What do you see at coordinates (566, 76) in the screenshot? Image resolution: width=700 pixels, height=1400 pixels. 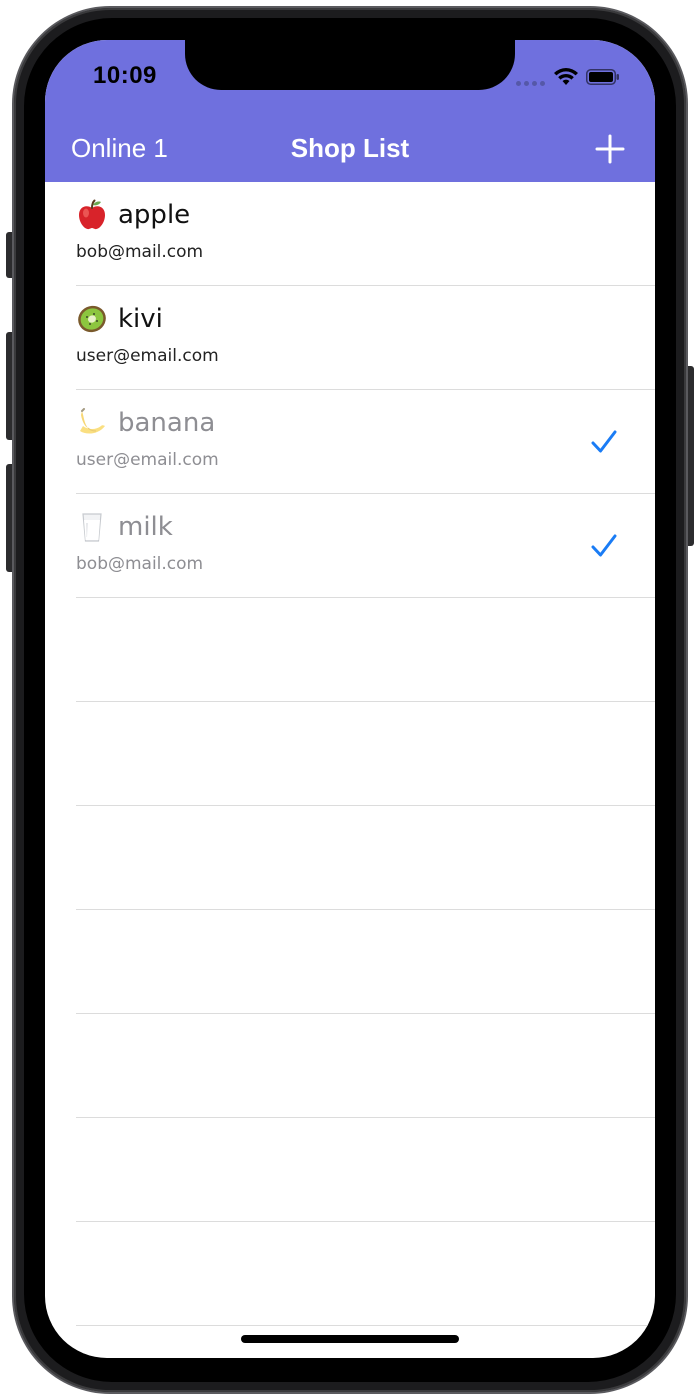 I see `wifi-icon` at bounding box center [566, 76].